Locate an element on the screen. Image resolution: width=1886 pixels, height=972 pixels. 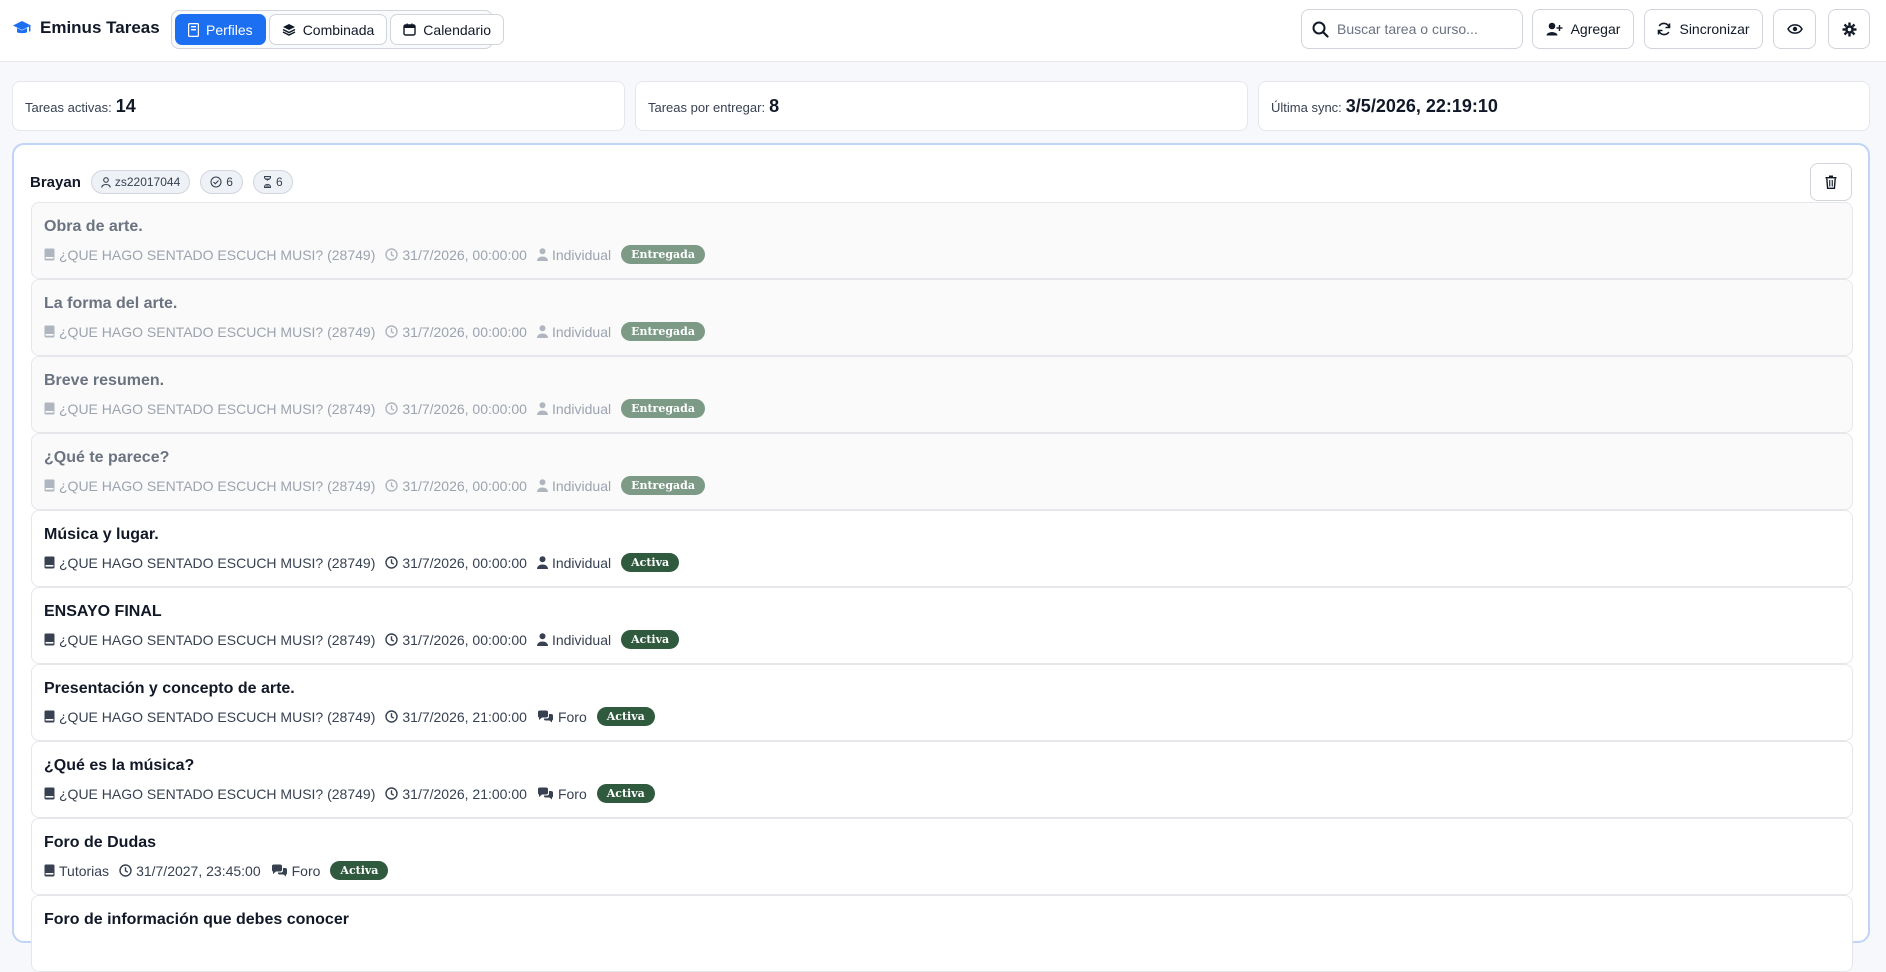
gear-icon is located at coordinates (1849, 29).